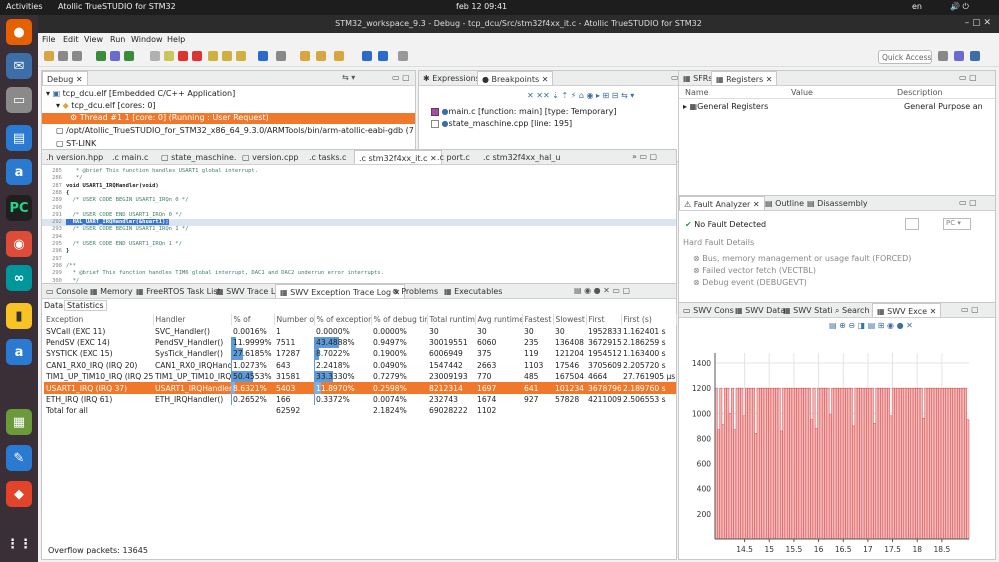  Describe the element at coordinates (359, 200) in the screenshot. I see `code-line: 289 /* USER CODE BEGIN USART1_IRQn 0 */` at that location.